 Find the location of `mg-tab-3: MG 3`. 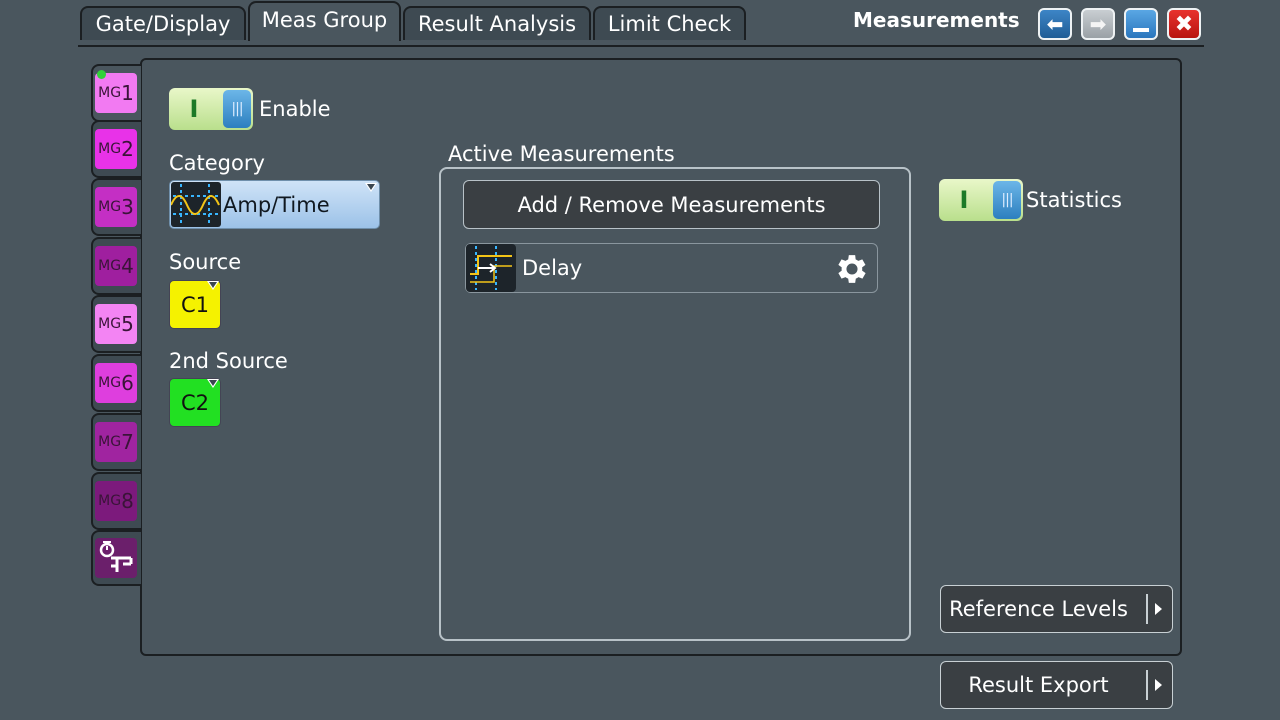

mg-tab-3: MG 3 is located at coordinates (116, 207).